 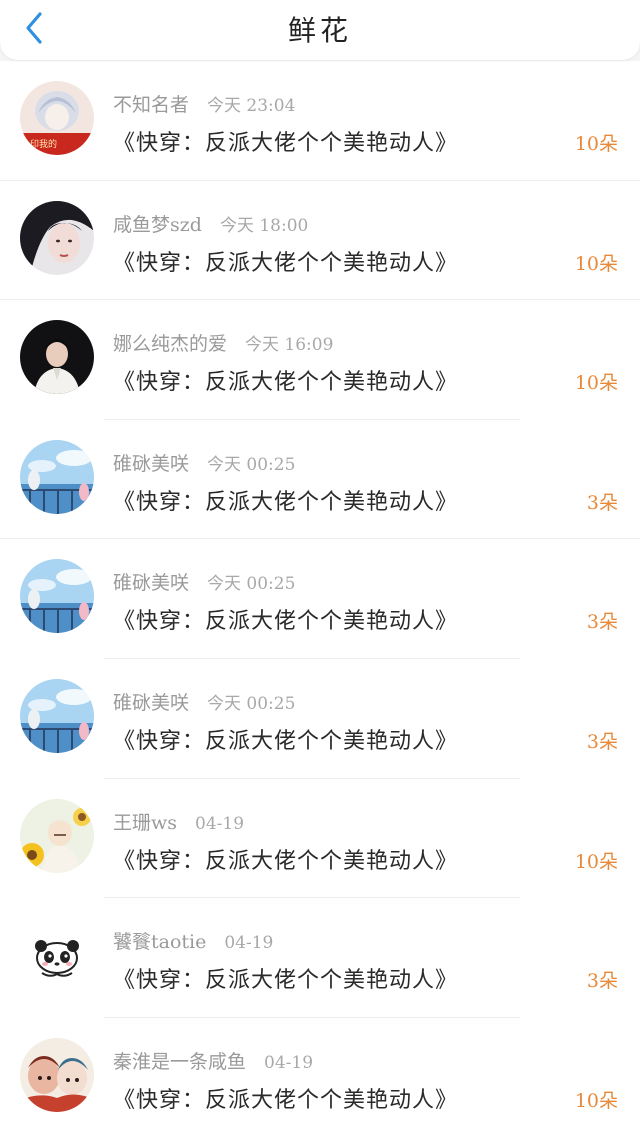 What do you see at coordinates (320, 958) in the screenshot?
I see `list-item: 饕餮taotie 04-19 《快穿：反派大佬个个美艳动人》 3朵` at bounding box center [320, 958].